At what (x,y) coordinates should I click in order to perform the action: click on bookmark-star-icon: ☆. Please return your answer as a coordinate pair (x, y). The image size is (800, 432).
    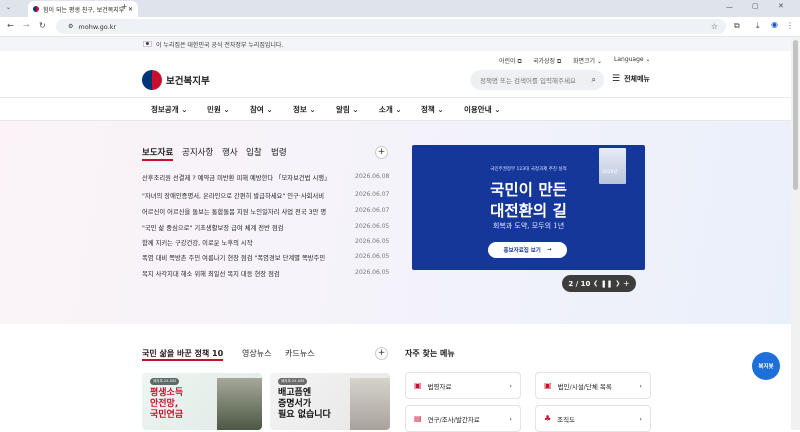
    Looking at the image, I should click on (714, 26).